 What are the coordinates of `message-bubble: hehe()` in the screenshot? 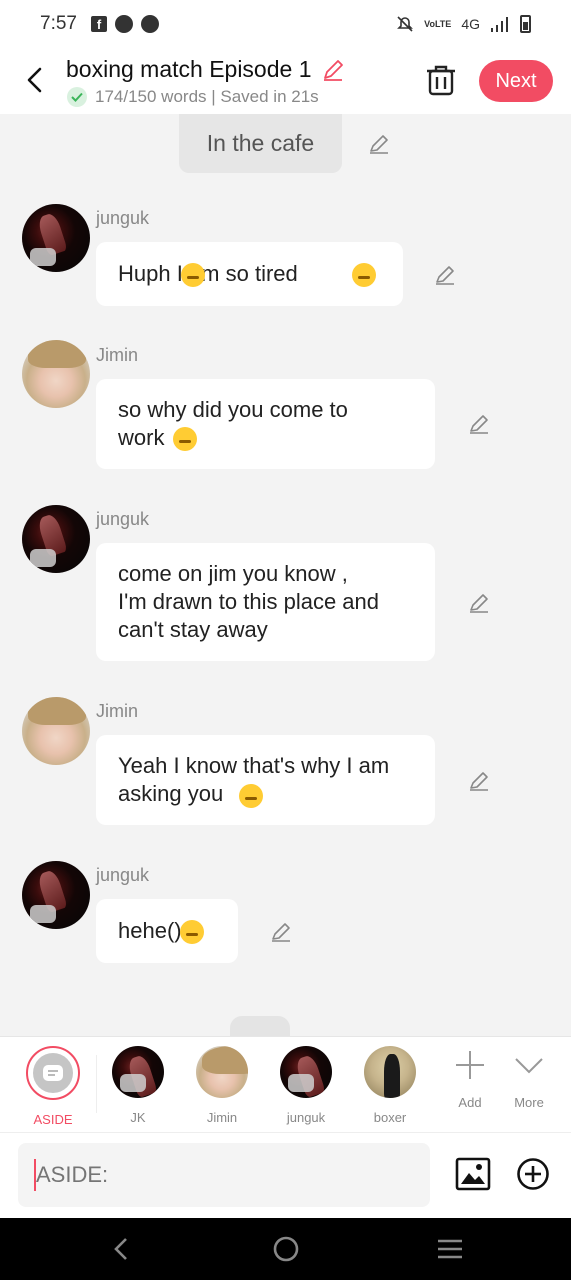 It's located at (167, 931).